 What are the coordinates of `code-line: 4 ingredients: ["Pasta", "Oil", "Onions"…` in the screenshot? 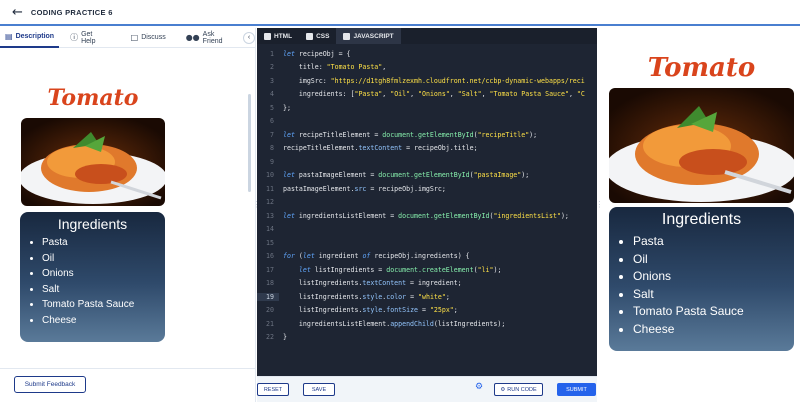 It's located at (427, 95).